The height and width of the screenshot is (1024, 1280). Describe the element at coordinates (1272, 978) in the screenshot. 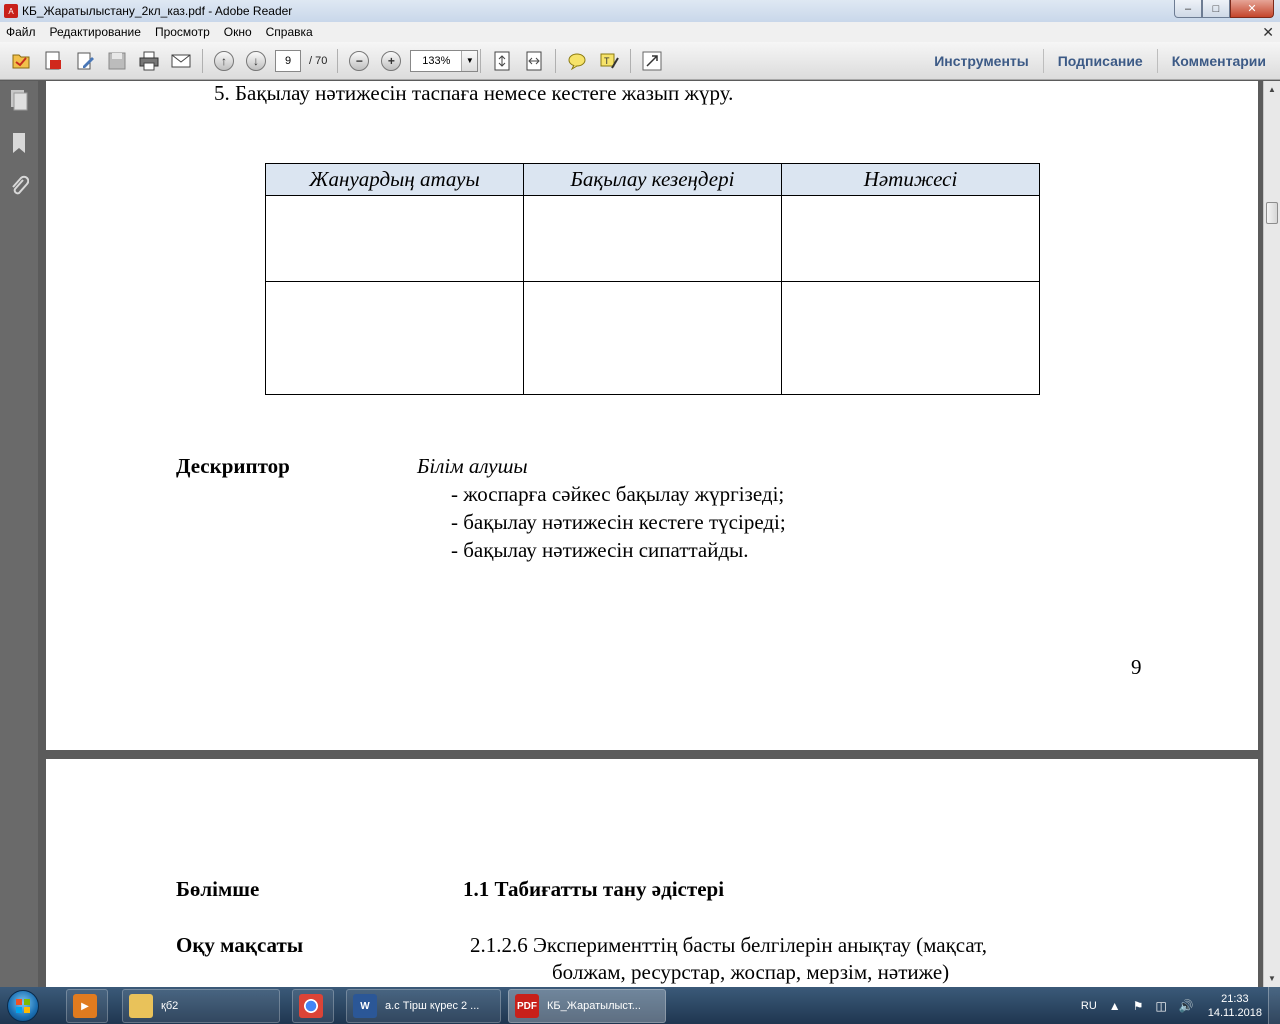

I see `scroll-down-icon: ▼` at that location.